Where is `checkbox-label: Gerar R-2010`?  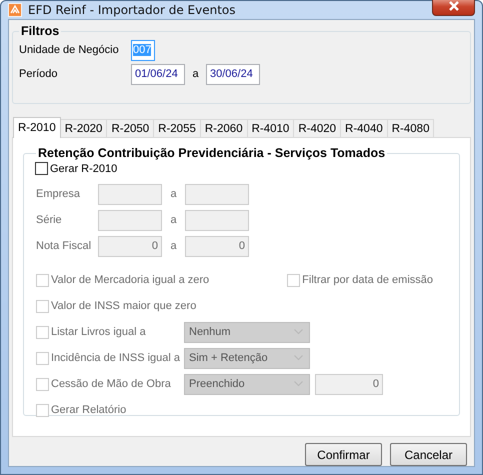
checkbox-label: Gerar R-2010 is located at coordinates (84, 168).